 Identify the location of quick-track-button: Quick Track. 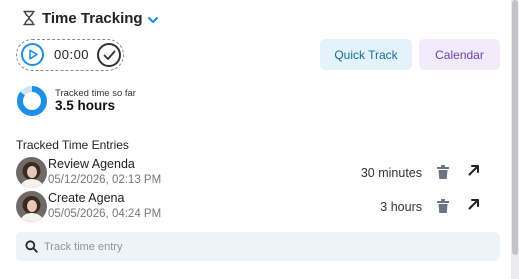
(366, 54).